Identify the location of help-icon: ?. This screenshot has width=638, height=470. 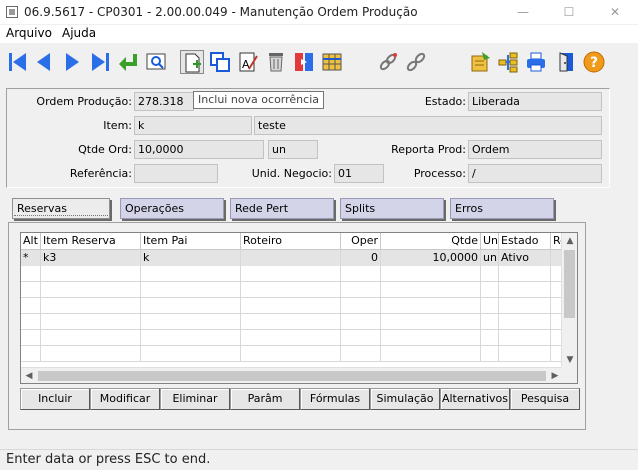
(594, 62).